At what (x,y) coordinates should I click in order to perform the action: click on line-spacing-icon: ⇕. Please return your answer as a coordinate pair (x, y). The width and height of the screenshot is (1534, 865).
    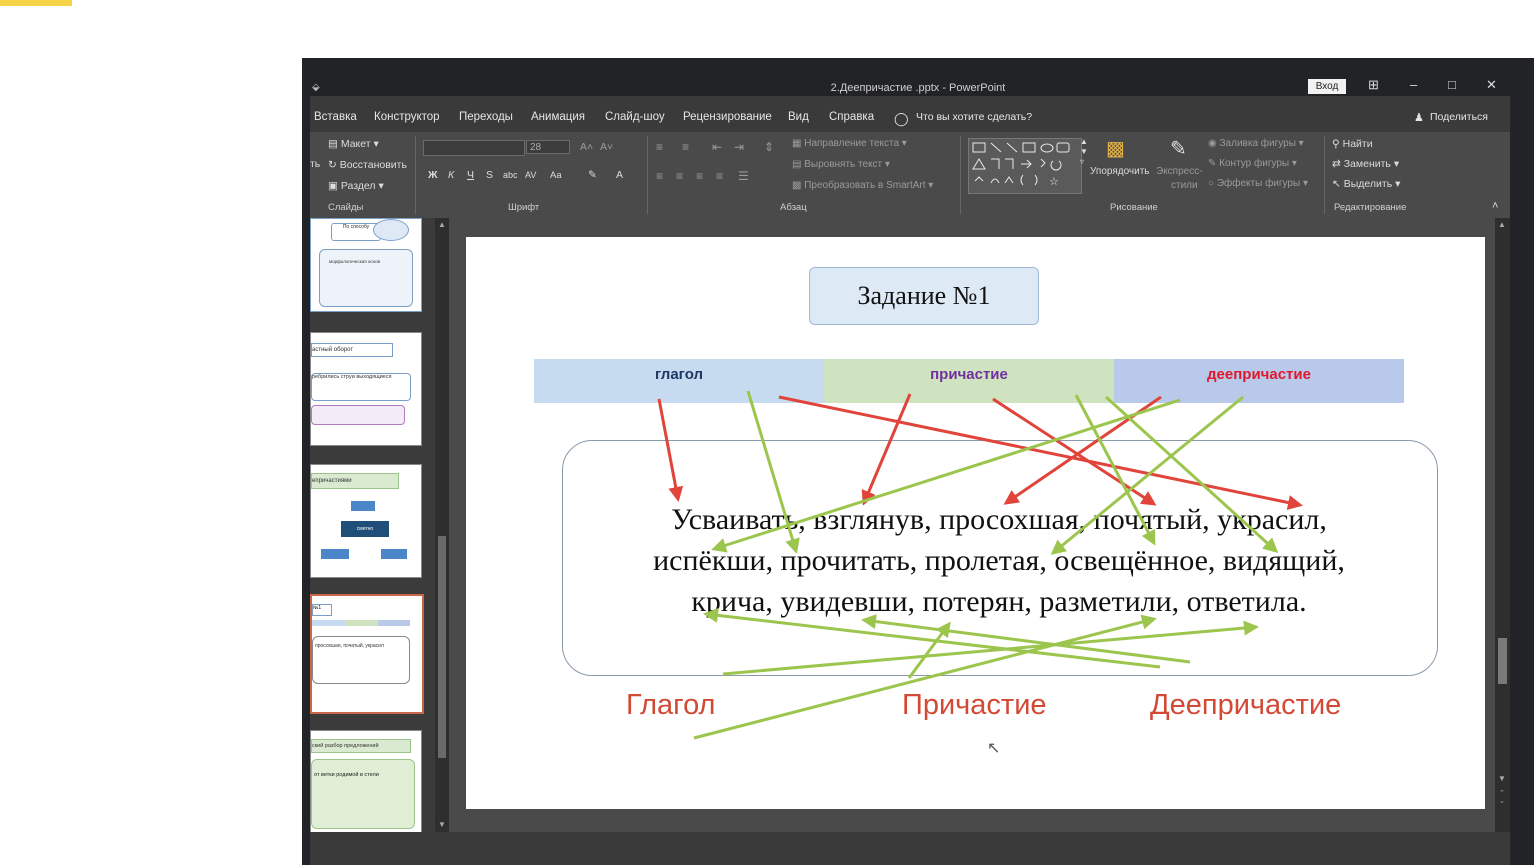
    Looking at the image, I should click on (769, 147).